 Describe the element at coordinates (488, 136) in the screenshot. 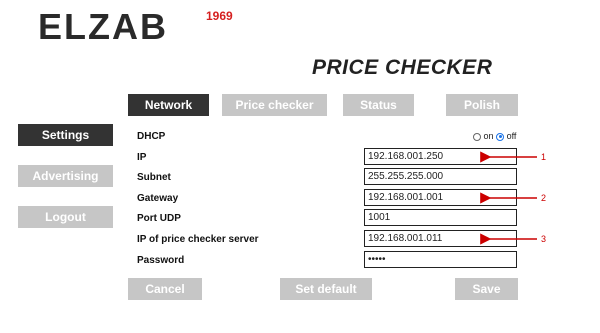

I see `dhcp-on-label: on` at that location.